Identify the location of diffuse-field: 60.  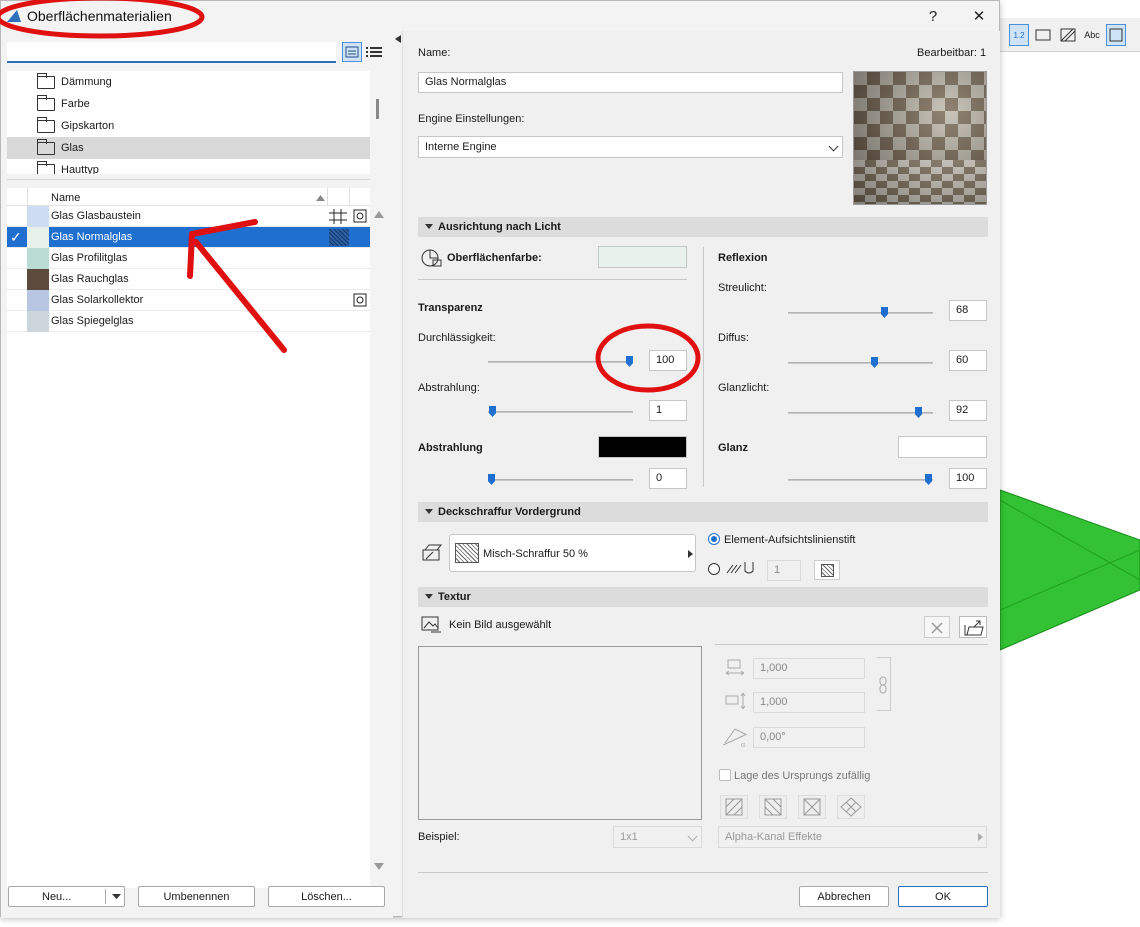
(968, 360).